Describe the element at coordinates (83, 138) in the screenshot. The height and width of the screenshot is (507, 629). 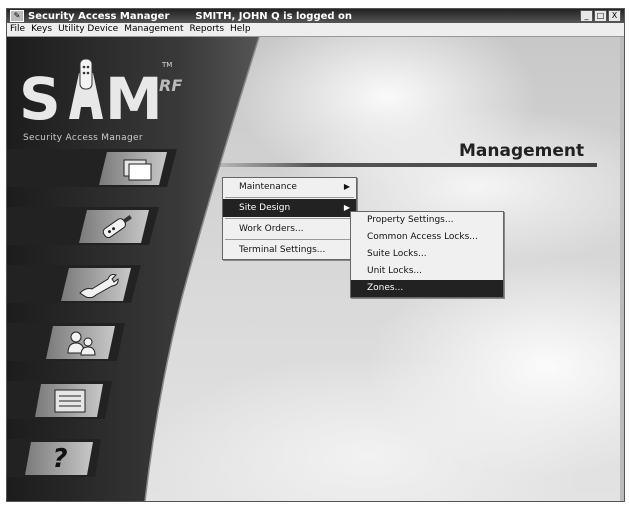
I see `logo-tagline: Security Access Manager` at that location.